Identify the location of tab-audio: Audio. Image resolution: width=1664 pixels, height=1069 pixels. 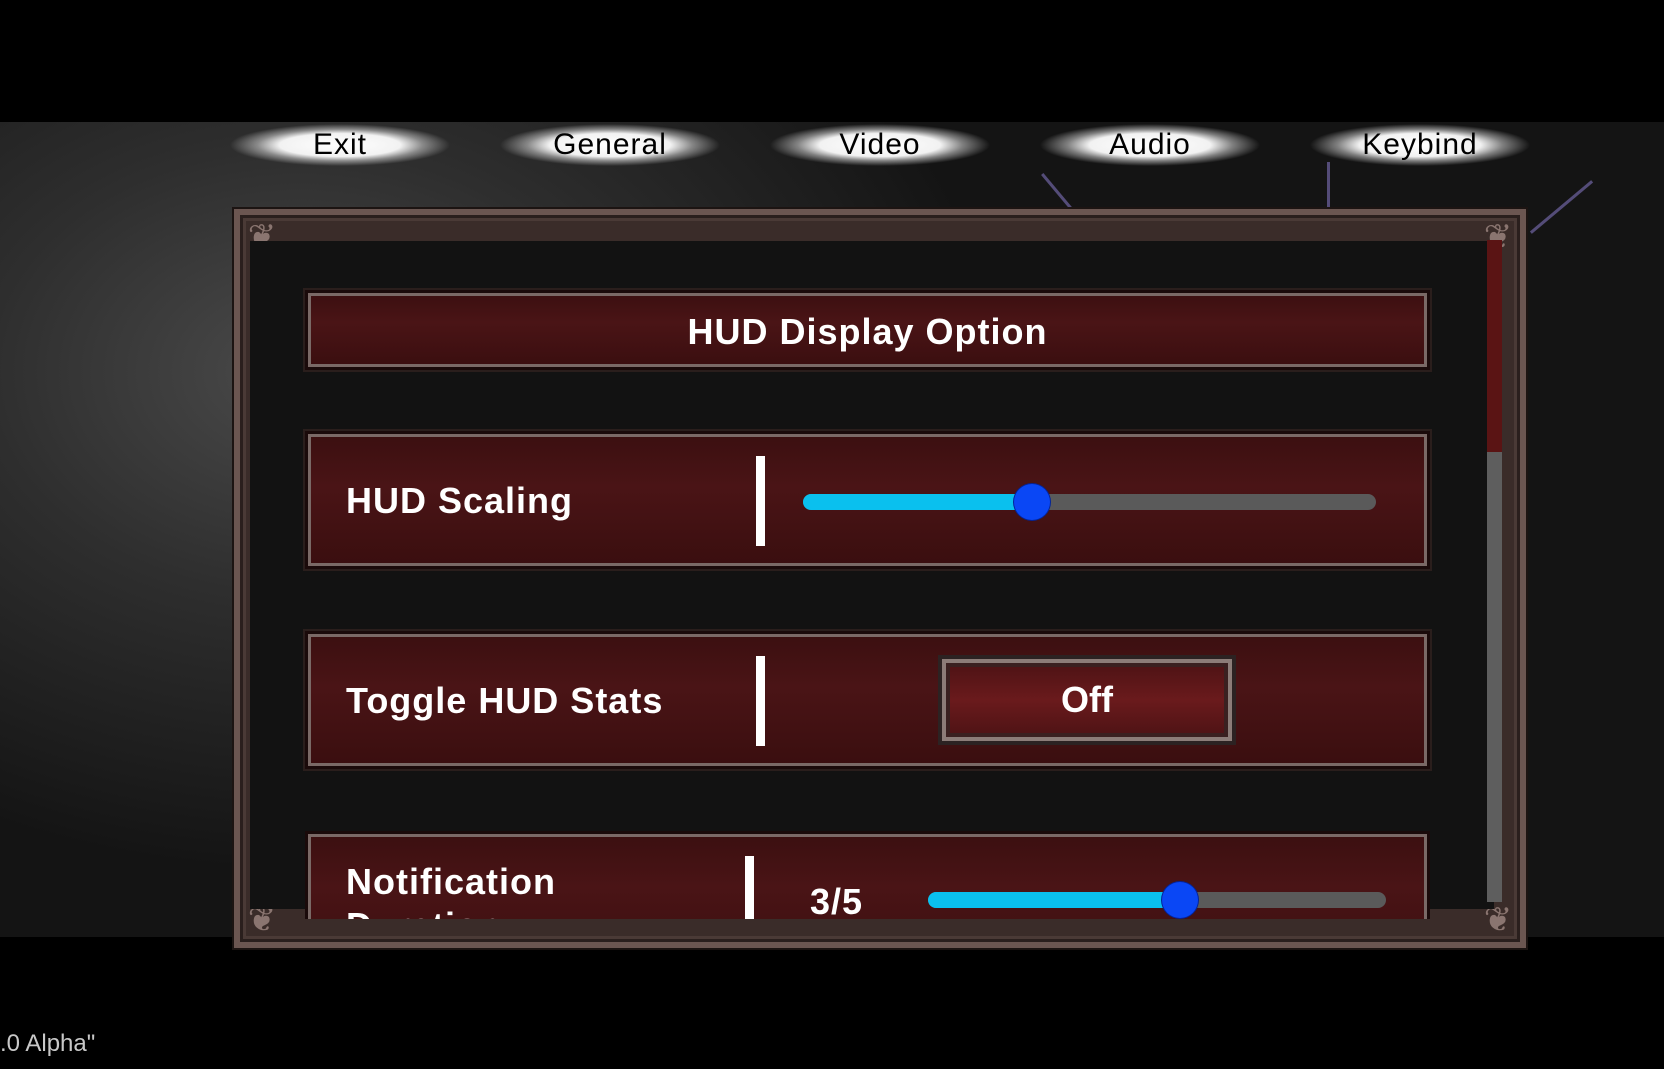
(1150, 145).